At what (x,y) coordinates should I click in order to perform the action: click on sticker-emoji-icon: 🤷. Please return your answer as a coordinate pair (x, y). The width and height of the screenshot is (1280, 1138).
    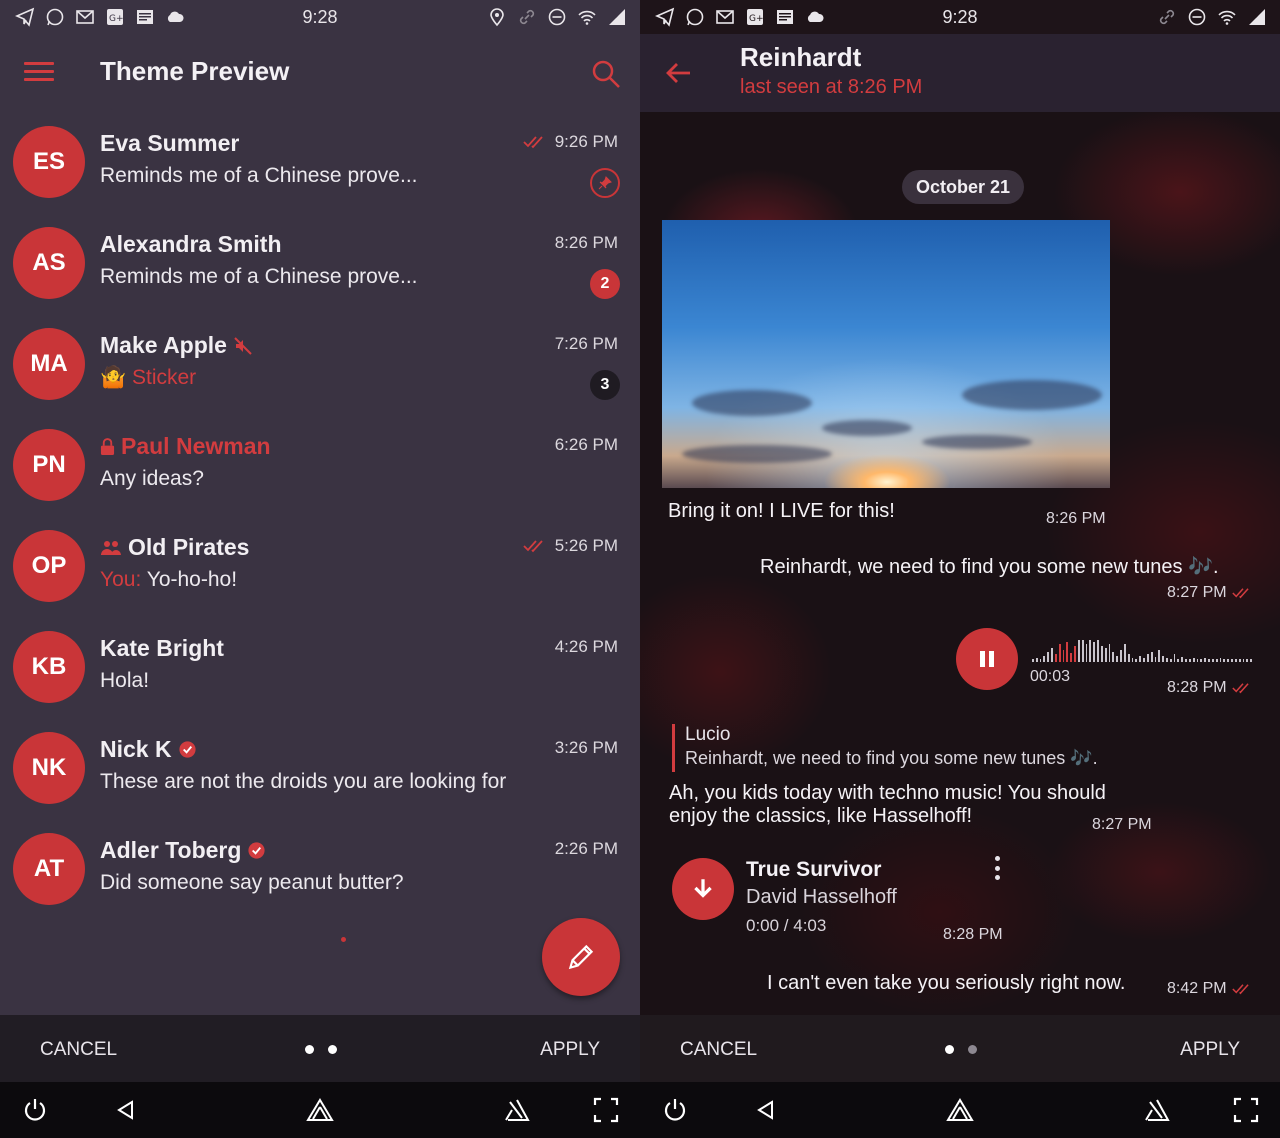
    Looking at the image, I should click on (113, 377).